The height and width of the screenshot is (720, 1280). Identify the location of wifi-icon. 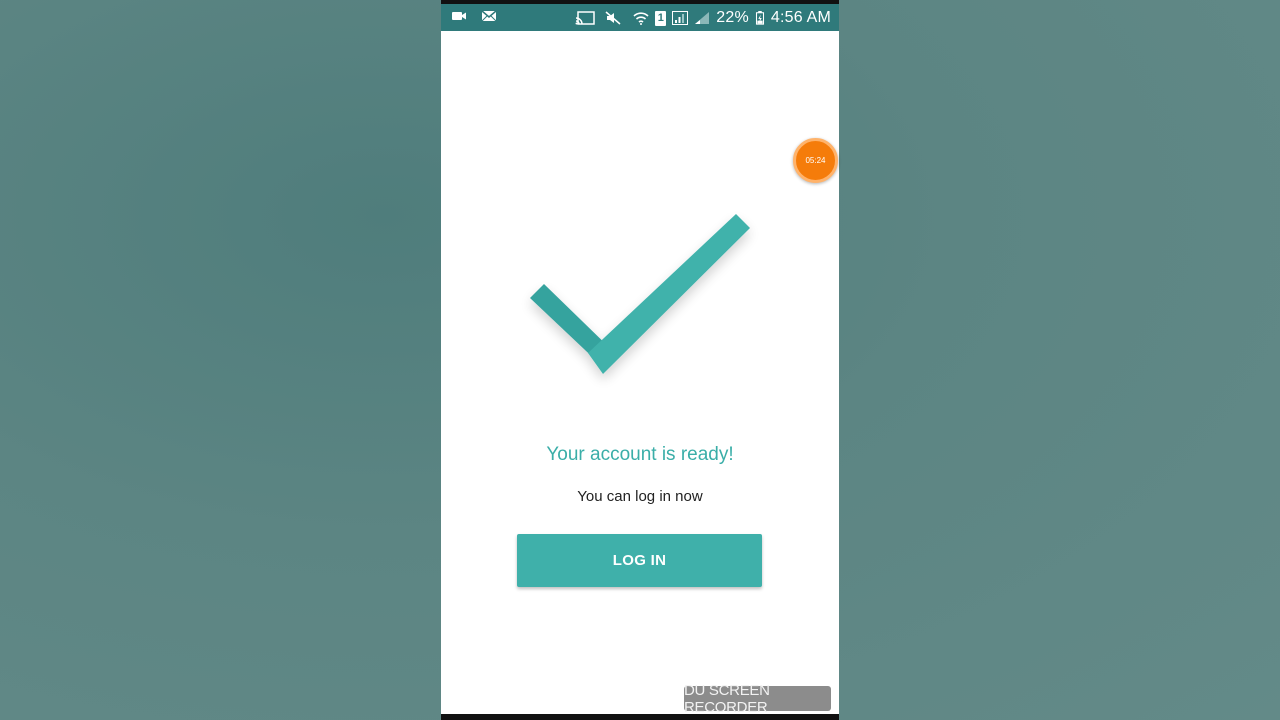
(641, 18).